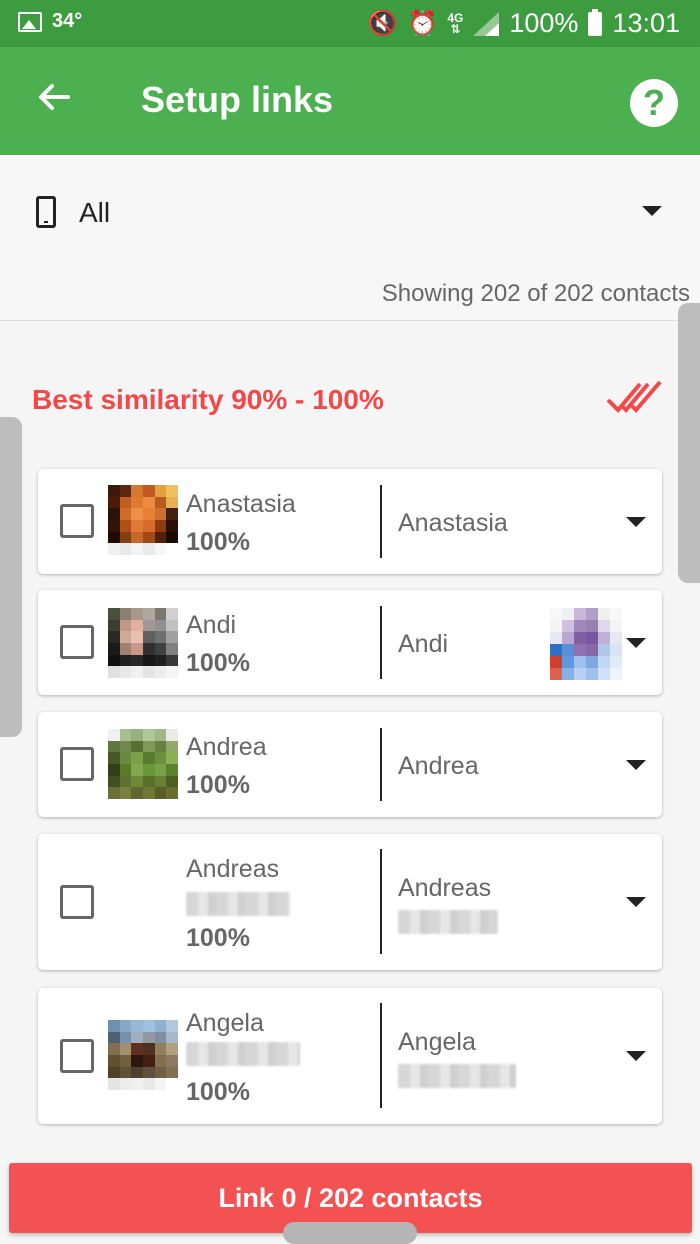  What do you see at coordinates (453, 523) in the screenshot?
I see `matched-contact-name: Anastasia` at bounding box center [453, 523].